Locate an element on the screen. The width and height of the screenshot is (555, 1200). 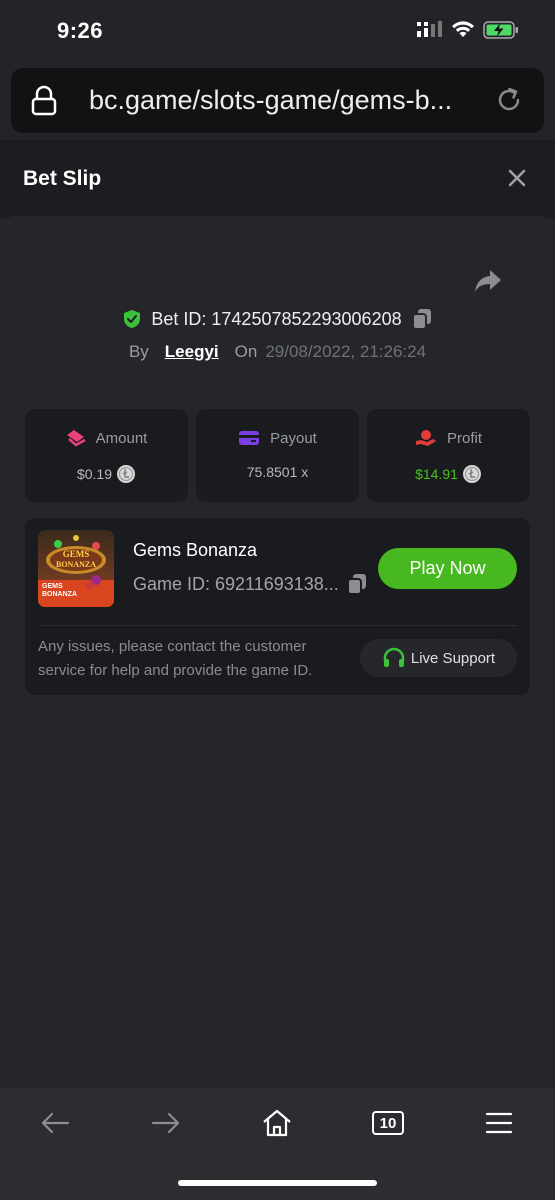
gems-bonanza-logo: GEMS BONANZA GEMS BONANZA is located at coordinates (76, 568).